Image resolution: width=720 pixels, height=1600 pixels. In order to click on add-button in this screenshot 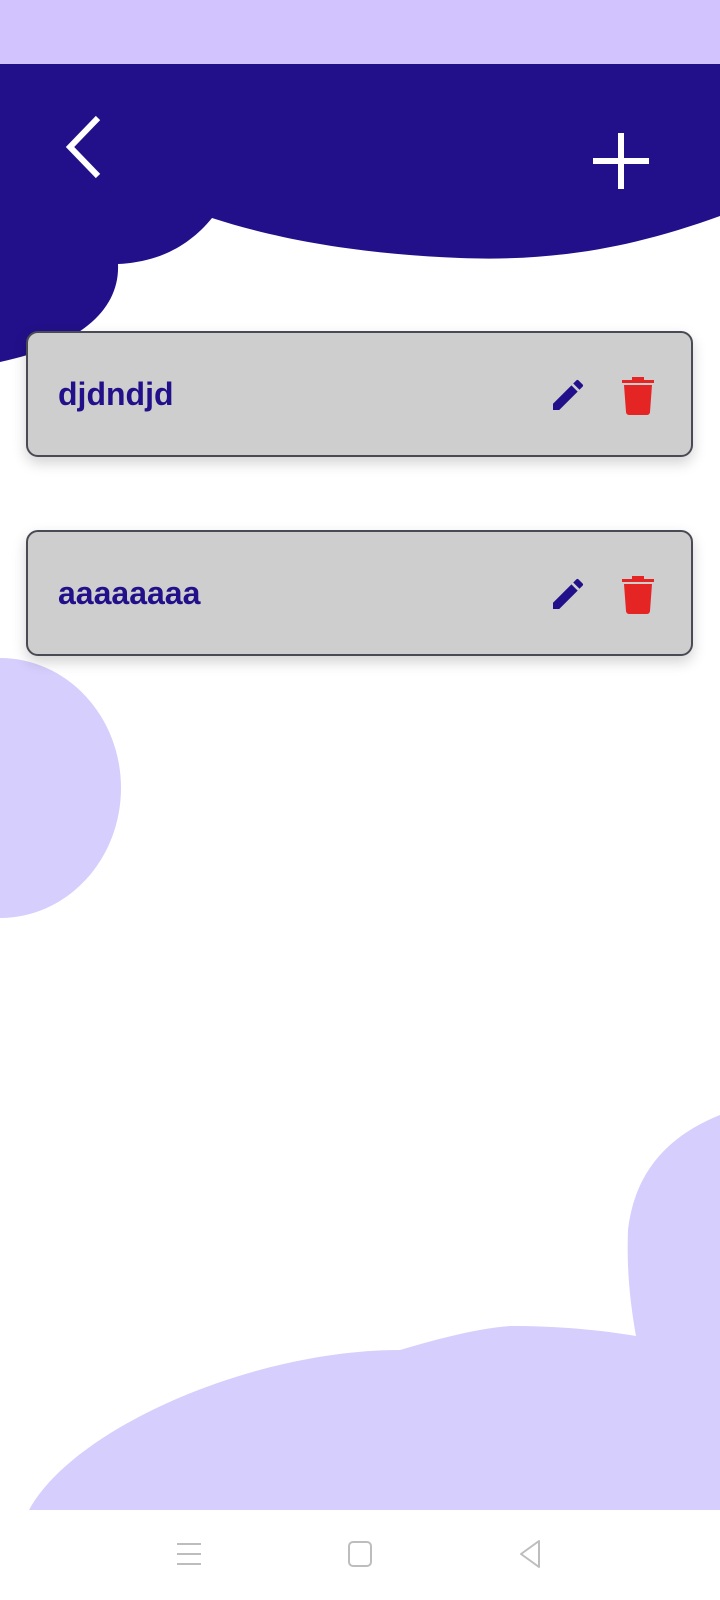, I will do `click(621, 161)`.